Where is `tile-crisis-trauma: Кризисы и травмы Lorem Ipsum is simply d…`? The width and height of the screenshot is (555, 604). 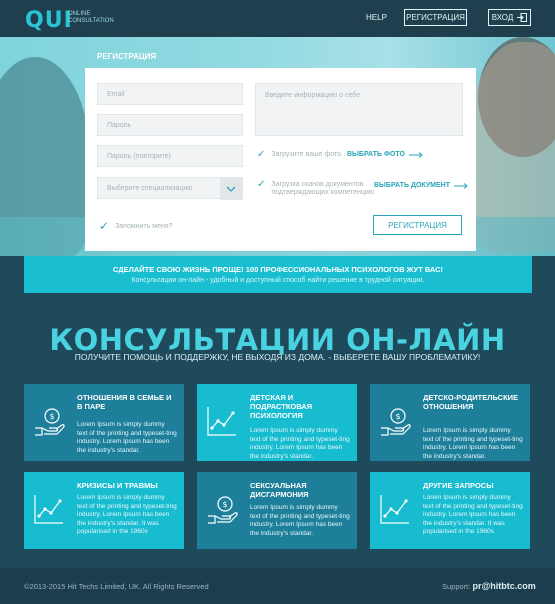 tile-crisis-trauma: Кризисы и травмы Lorem Ipsum is simply d… is located at coordinates (104, 510).